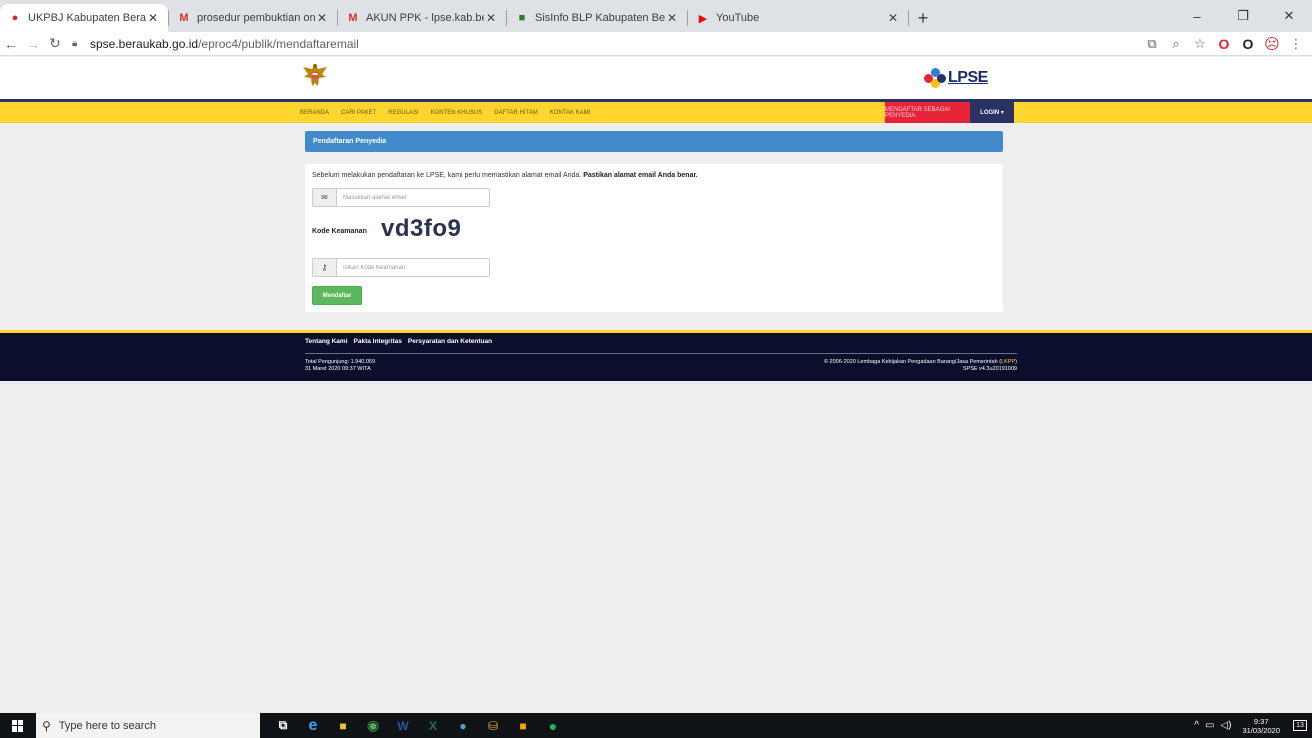 This screenshot has height=738, width=1312. What do you see at coordinates (1176, 44) in the screenshot?
I see `zoom-icon: ⌕` at bounding box center [1176, 44].